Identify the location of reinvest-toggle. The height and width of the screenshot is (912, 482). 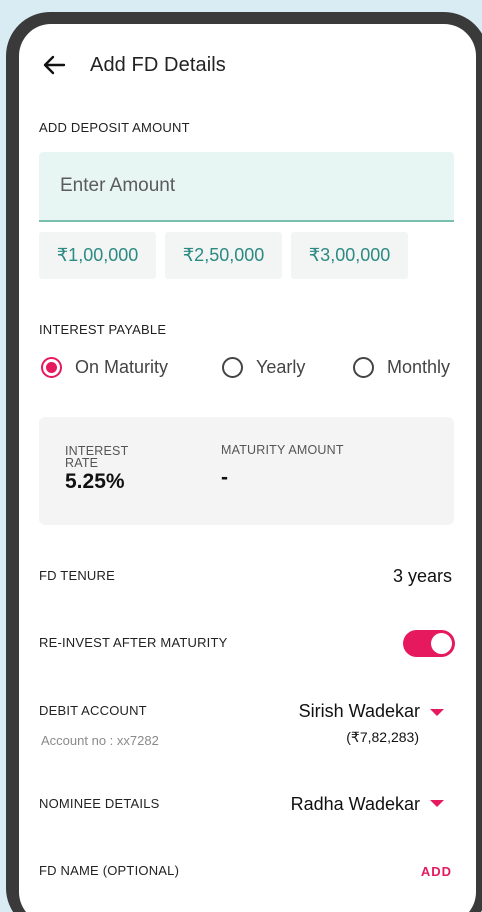
(429, 643).